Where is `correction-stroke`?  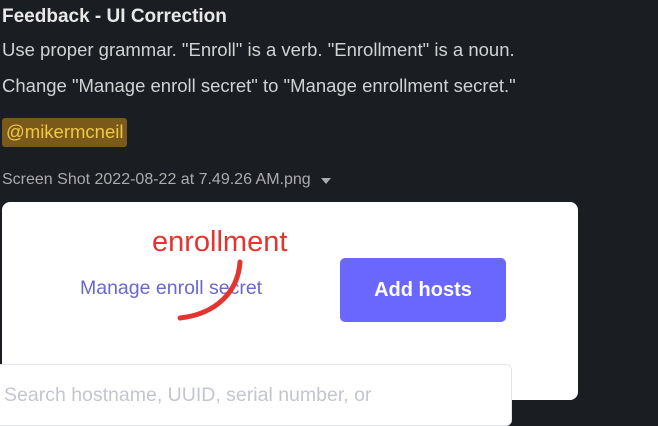 correction-stroke is located at coordinates (210, 290).